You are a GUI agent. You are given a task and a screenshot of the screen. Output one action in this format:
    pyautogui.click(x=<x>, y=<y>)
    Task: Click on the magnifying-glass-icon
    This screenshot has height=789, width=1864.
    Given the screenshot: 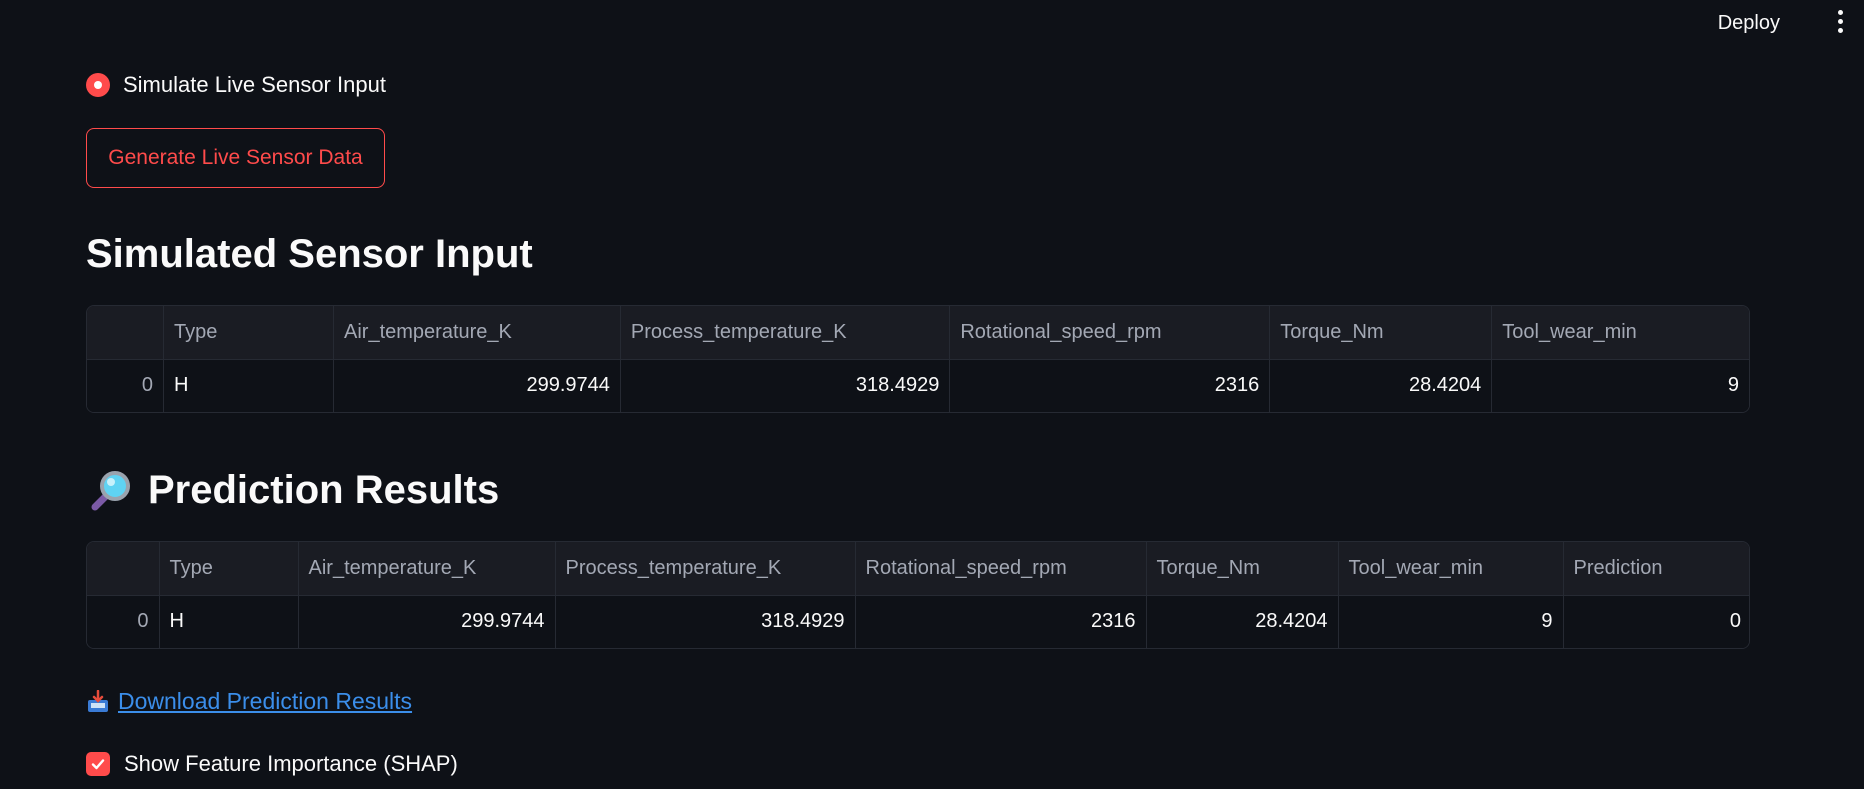 What is the action you would take?
    pyautogui.click(x=110, y=490)
    